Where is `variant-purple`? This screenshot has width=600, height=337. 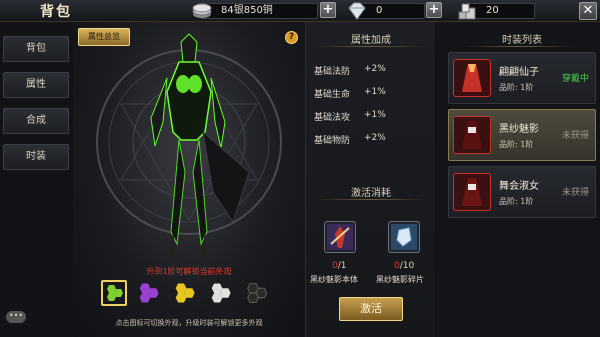 variant-purple is located at coordinates (148, 293).